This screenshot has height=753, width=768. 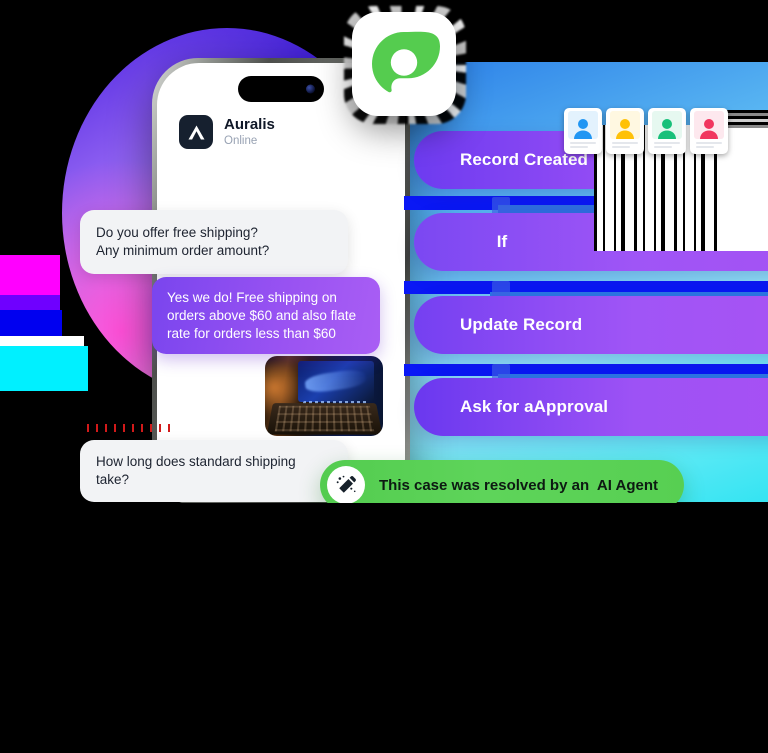 What do you see at coordinates (521, 324) in the screenshot?
I see `workflow-card-label: Update Record` at bounding box center [521, 324].